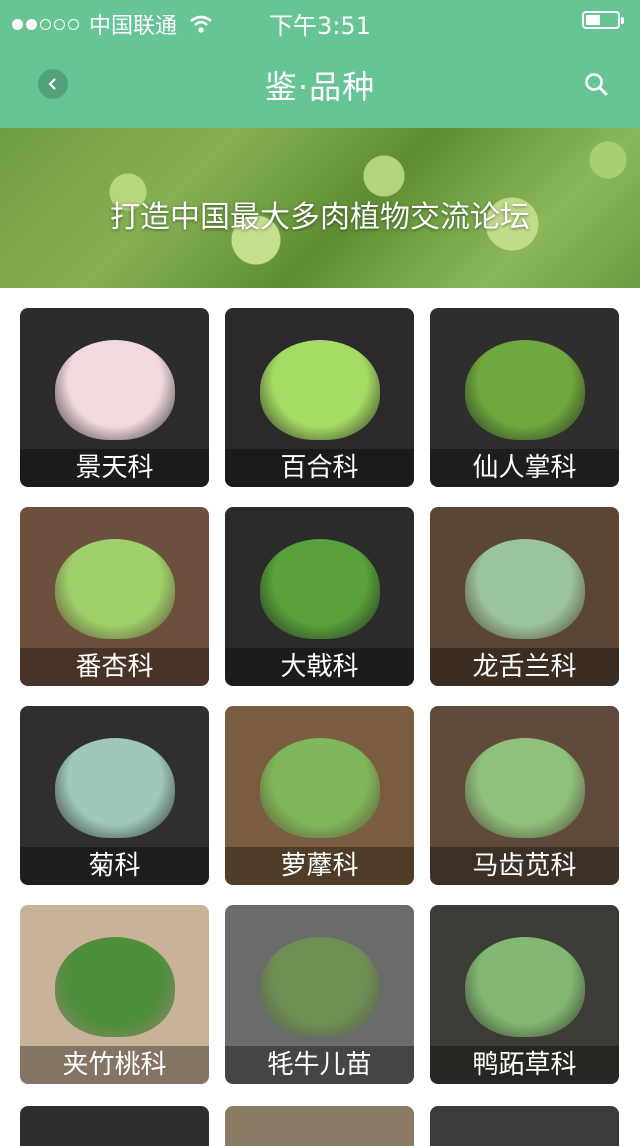 Image resolution: width=640 pixels, height=1146 pixels. Describe the element at coordinates (320, 87) in the screenshot. I see `page-title: 鉴·品种` at that location.